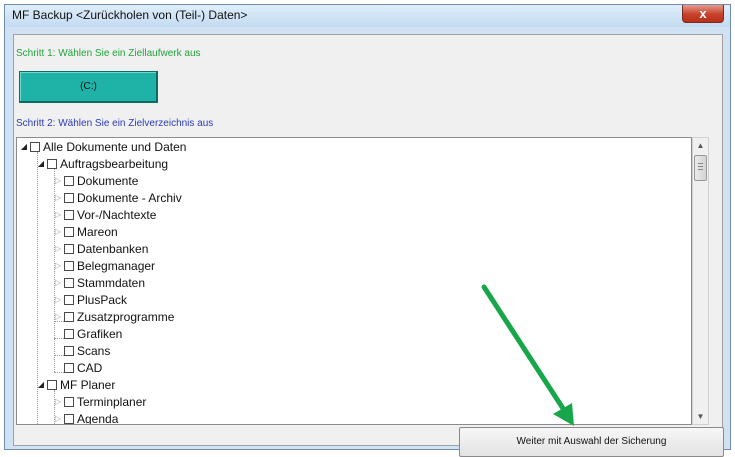 Image resolution: width=735 pixels, height=457 pixels. I want to click on tree-node-mf-planer: ◢ MF Planer, so click(75, 384).